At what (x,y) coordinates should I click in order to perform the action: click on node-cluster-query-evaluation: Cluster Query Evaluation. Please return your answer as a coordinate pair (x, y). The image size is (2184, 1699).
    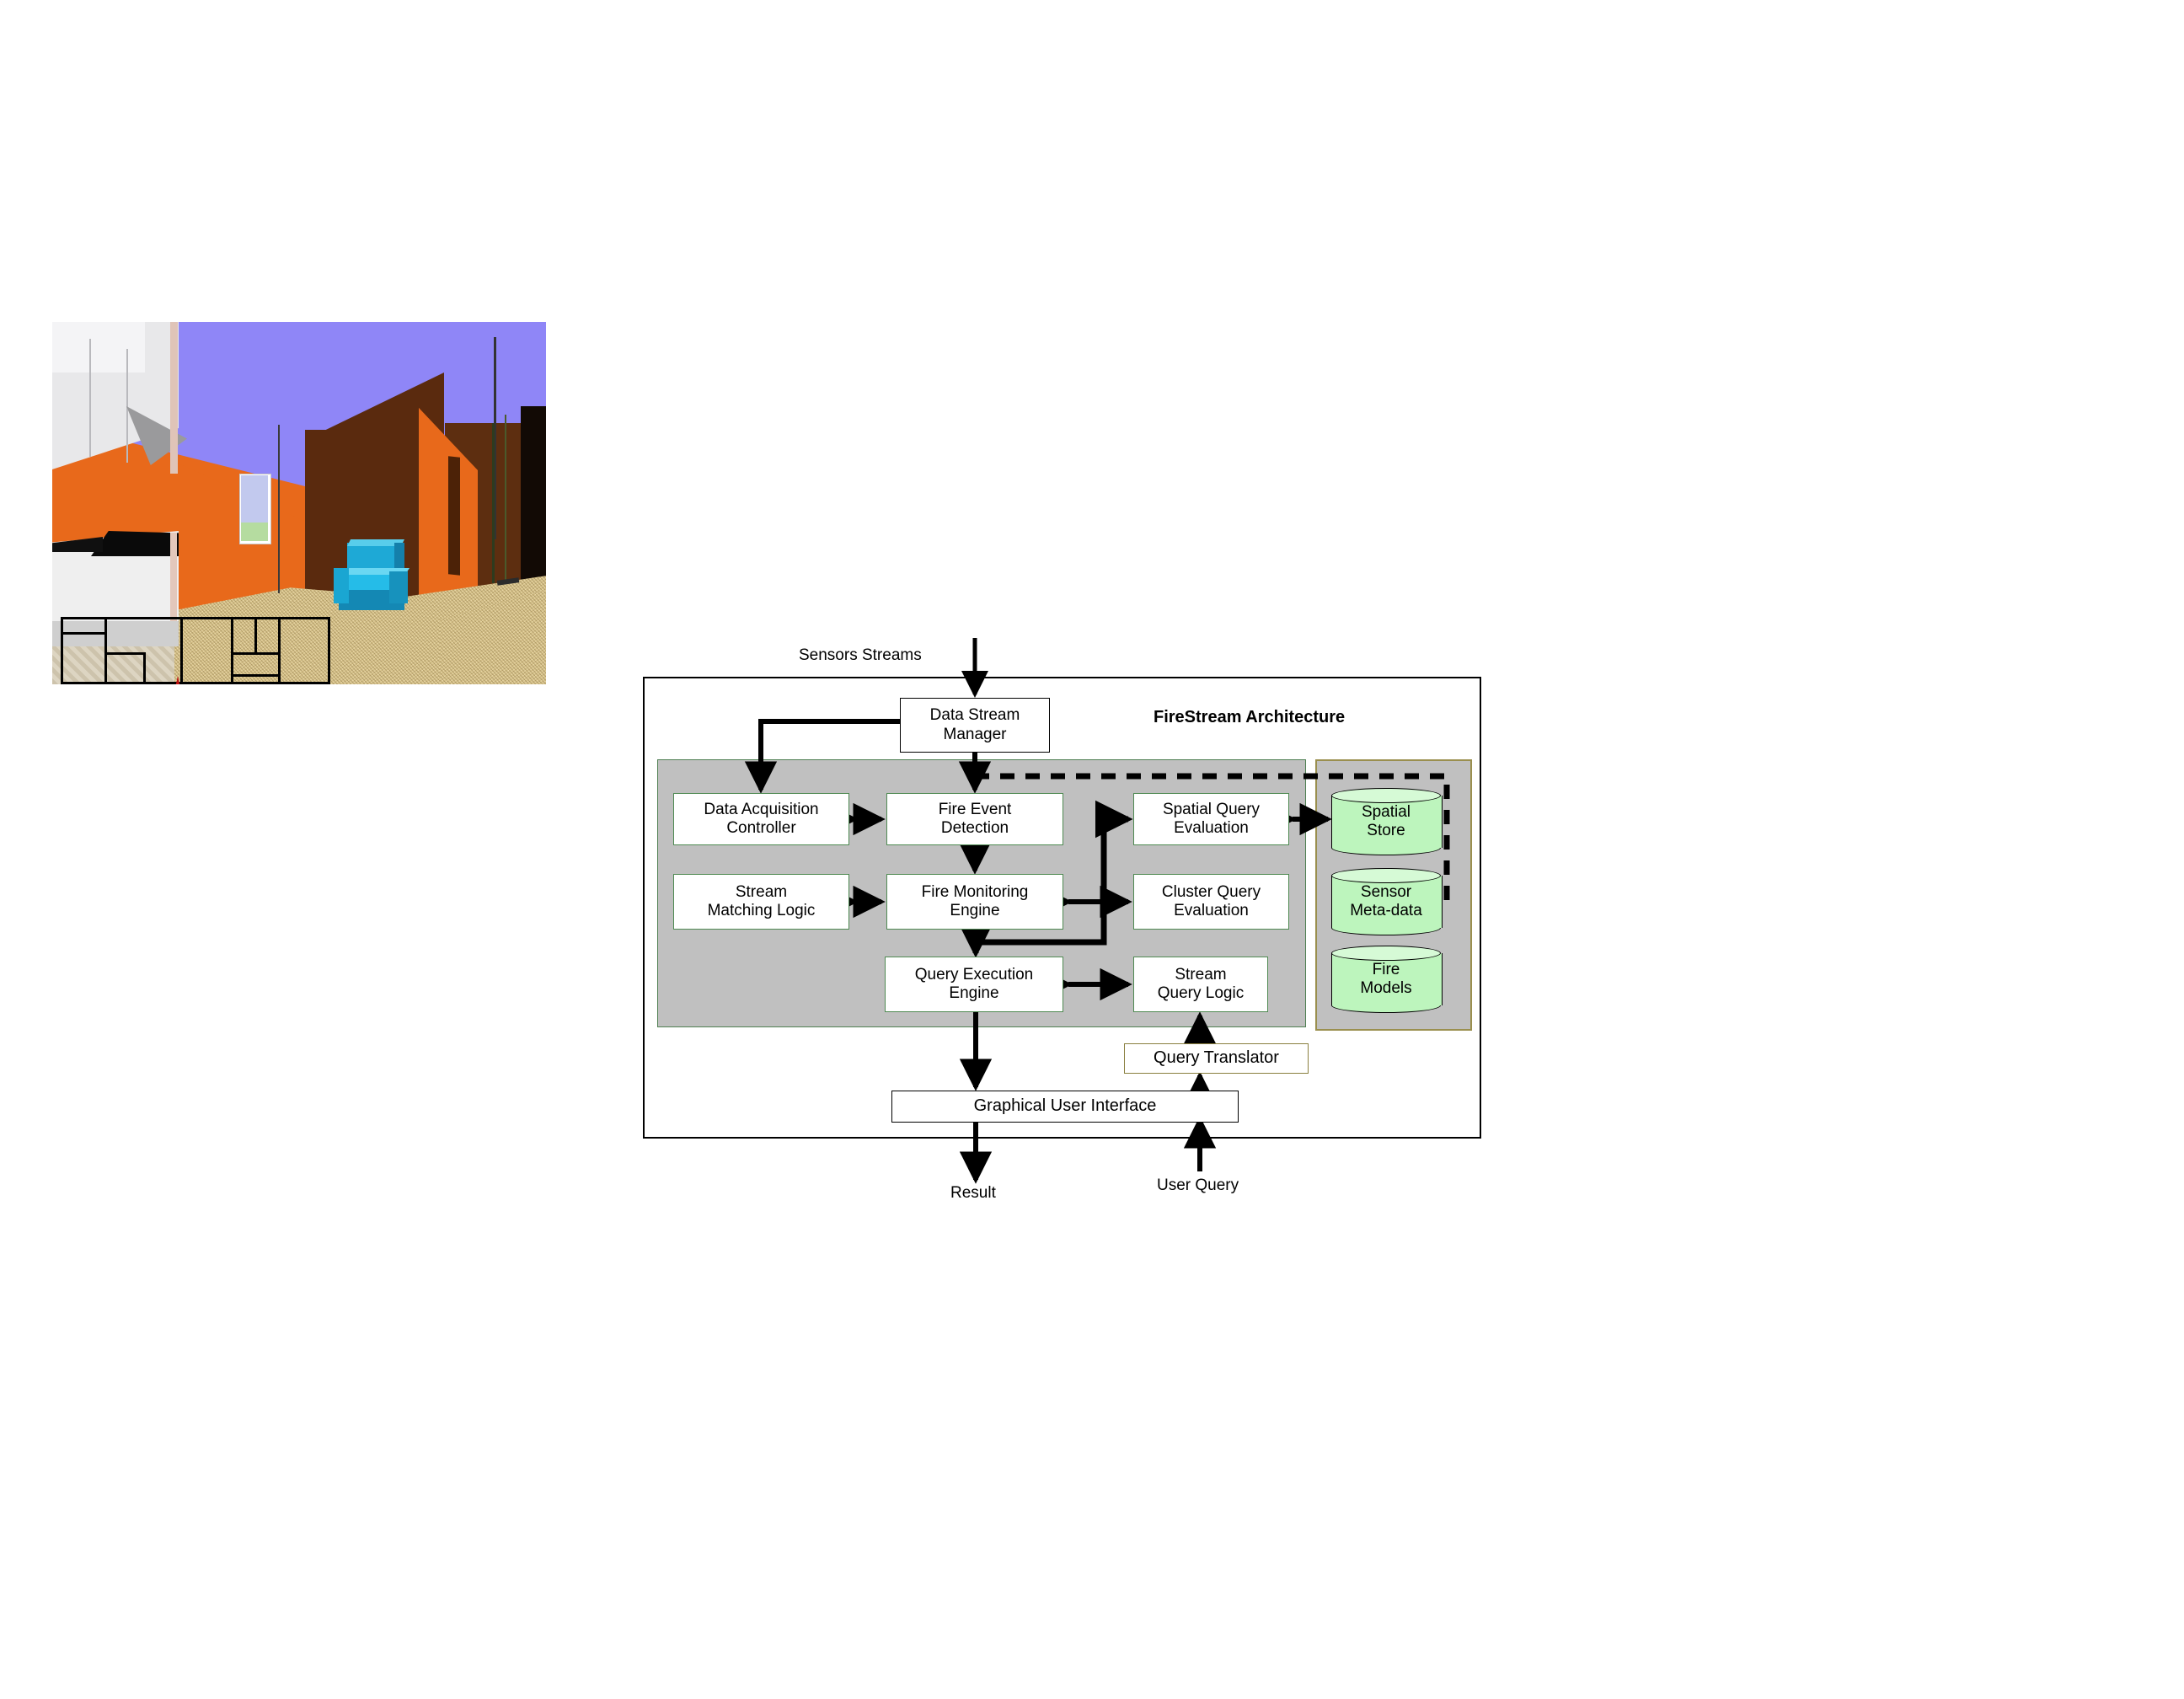
    Looking at the image, I should click on (1211, 902).